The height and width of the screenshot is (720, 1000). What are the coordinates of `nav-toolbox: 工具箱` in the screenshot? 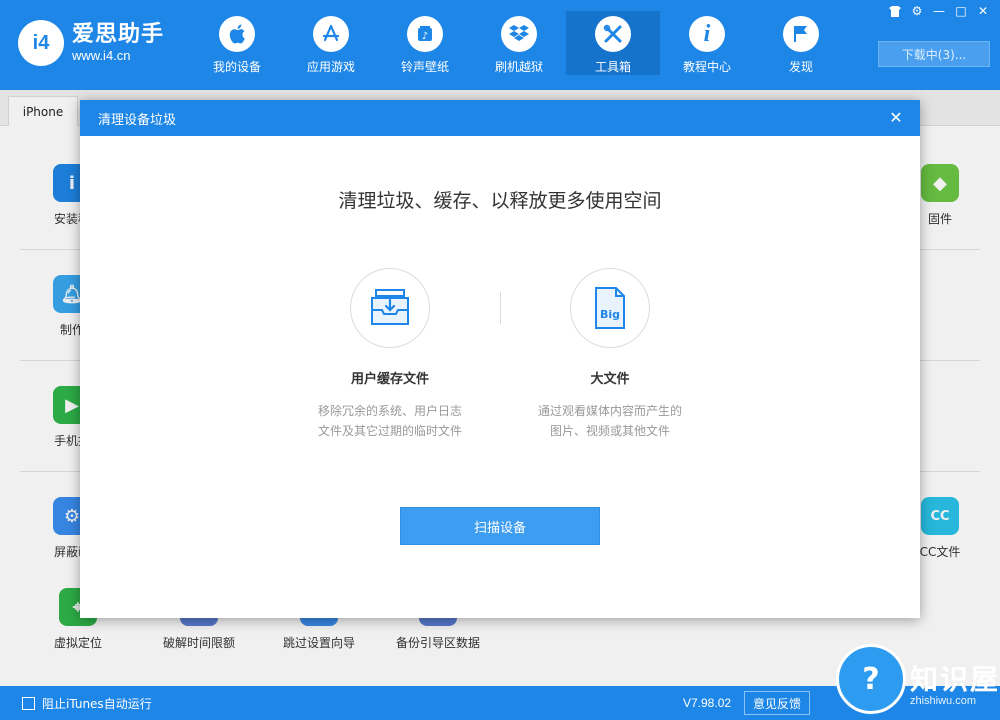 It's located at (613, 43).